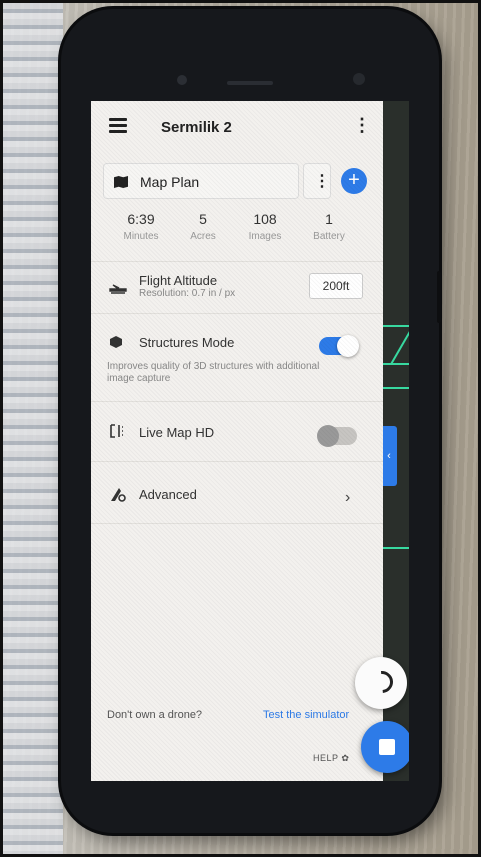  I want to click on cloth-background, so click(33, 428).